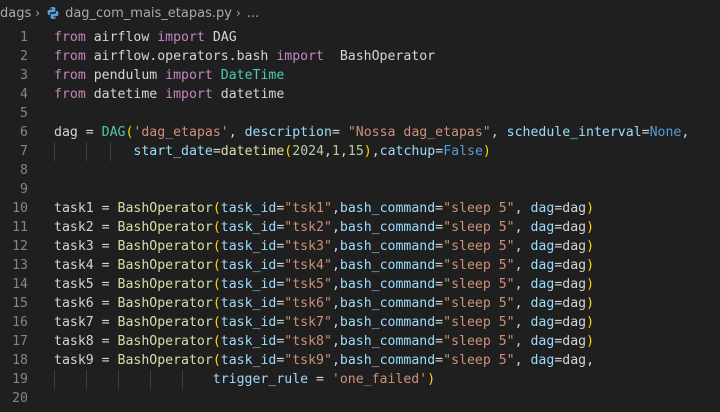 This screenshot has width=720, height=412. What do you see at coordinates (360, 113) in the screenshot?
I see `code-line: 5` at bounding box center [360, 113].